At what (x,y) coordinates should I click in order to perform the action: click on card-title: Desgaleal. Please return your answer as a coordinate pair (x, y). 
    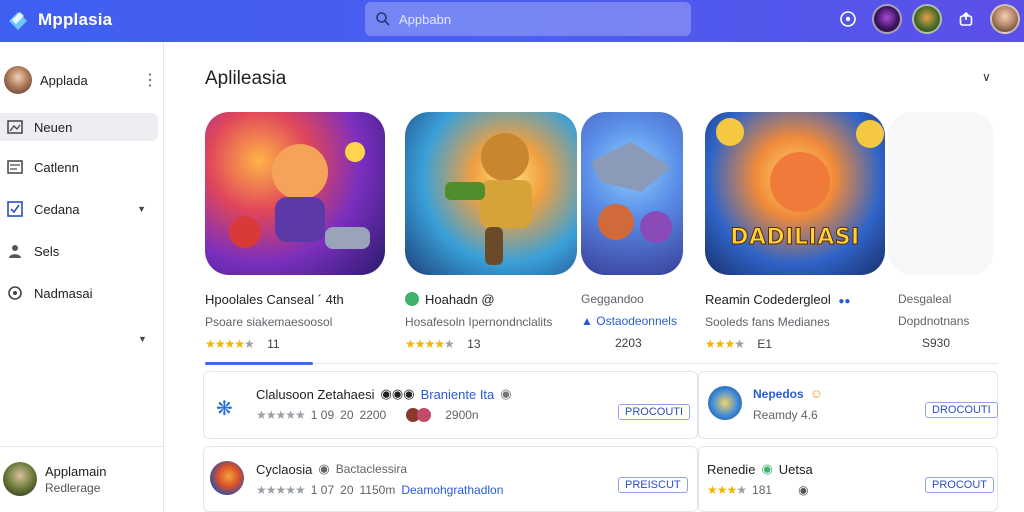
    Looking at the image, I should click on (925, 299).